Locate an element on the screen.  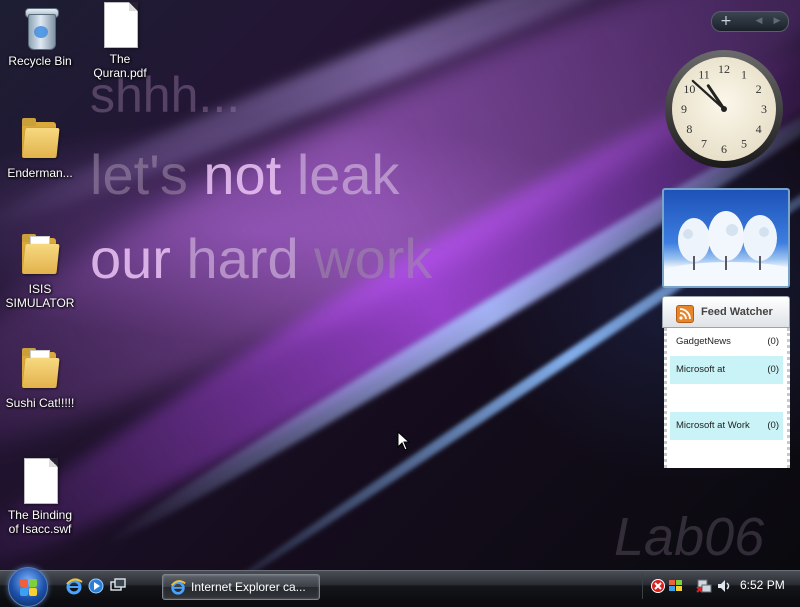
tray-separator is located at coordinates (642, 586).